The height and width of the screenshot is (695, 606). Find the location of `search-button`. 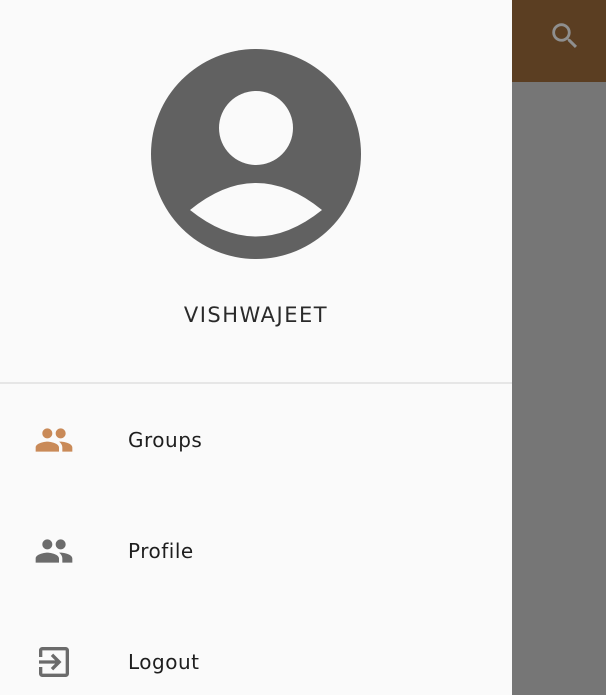

search-button is located at coordinates (565, 36).